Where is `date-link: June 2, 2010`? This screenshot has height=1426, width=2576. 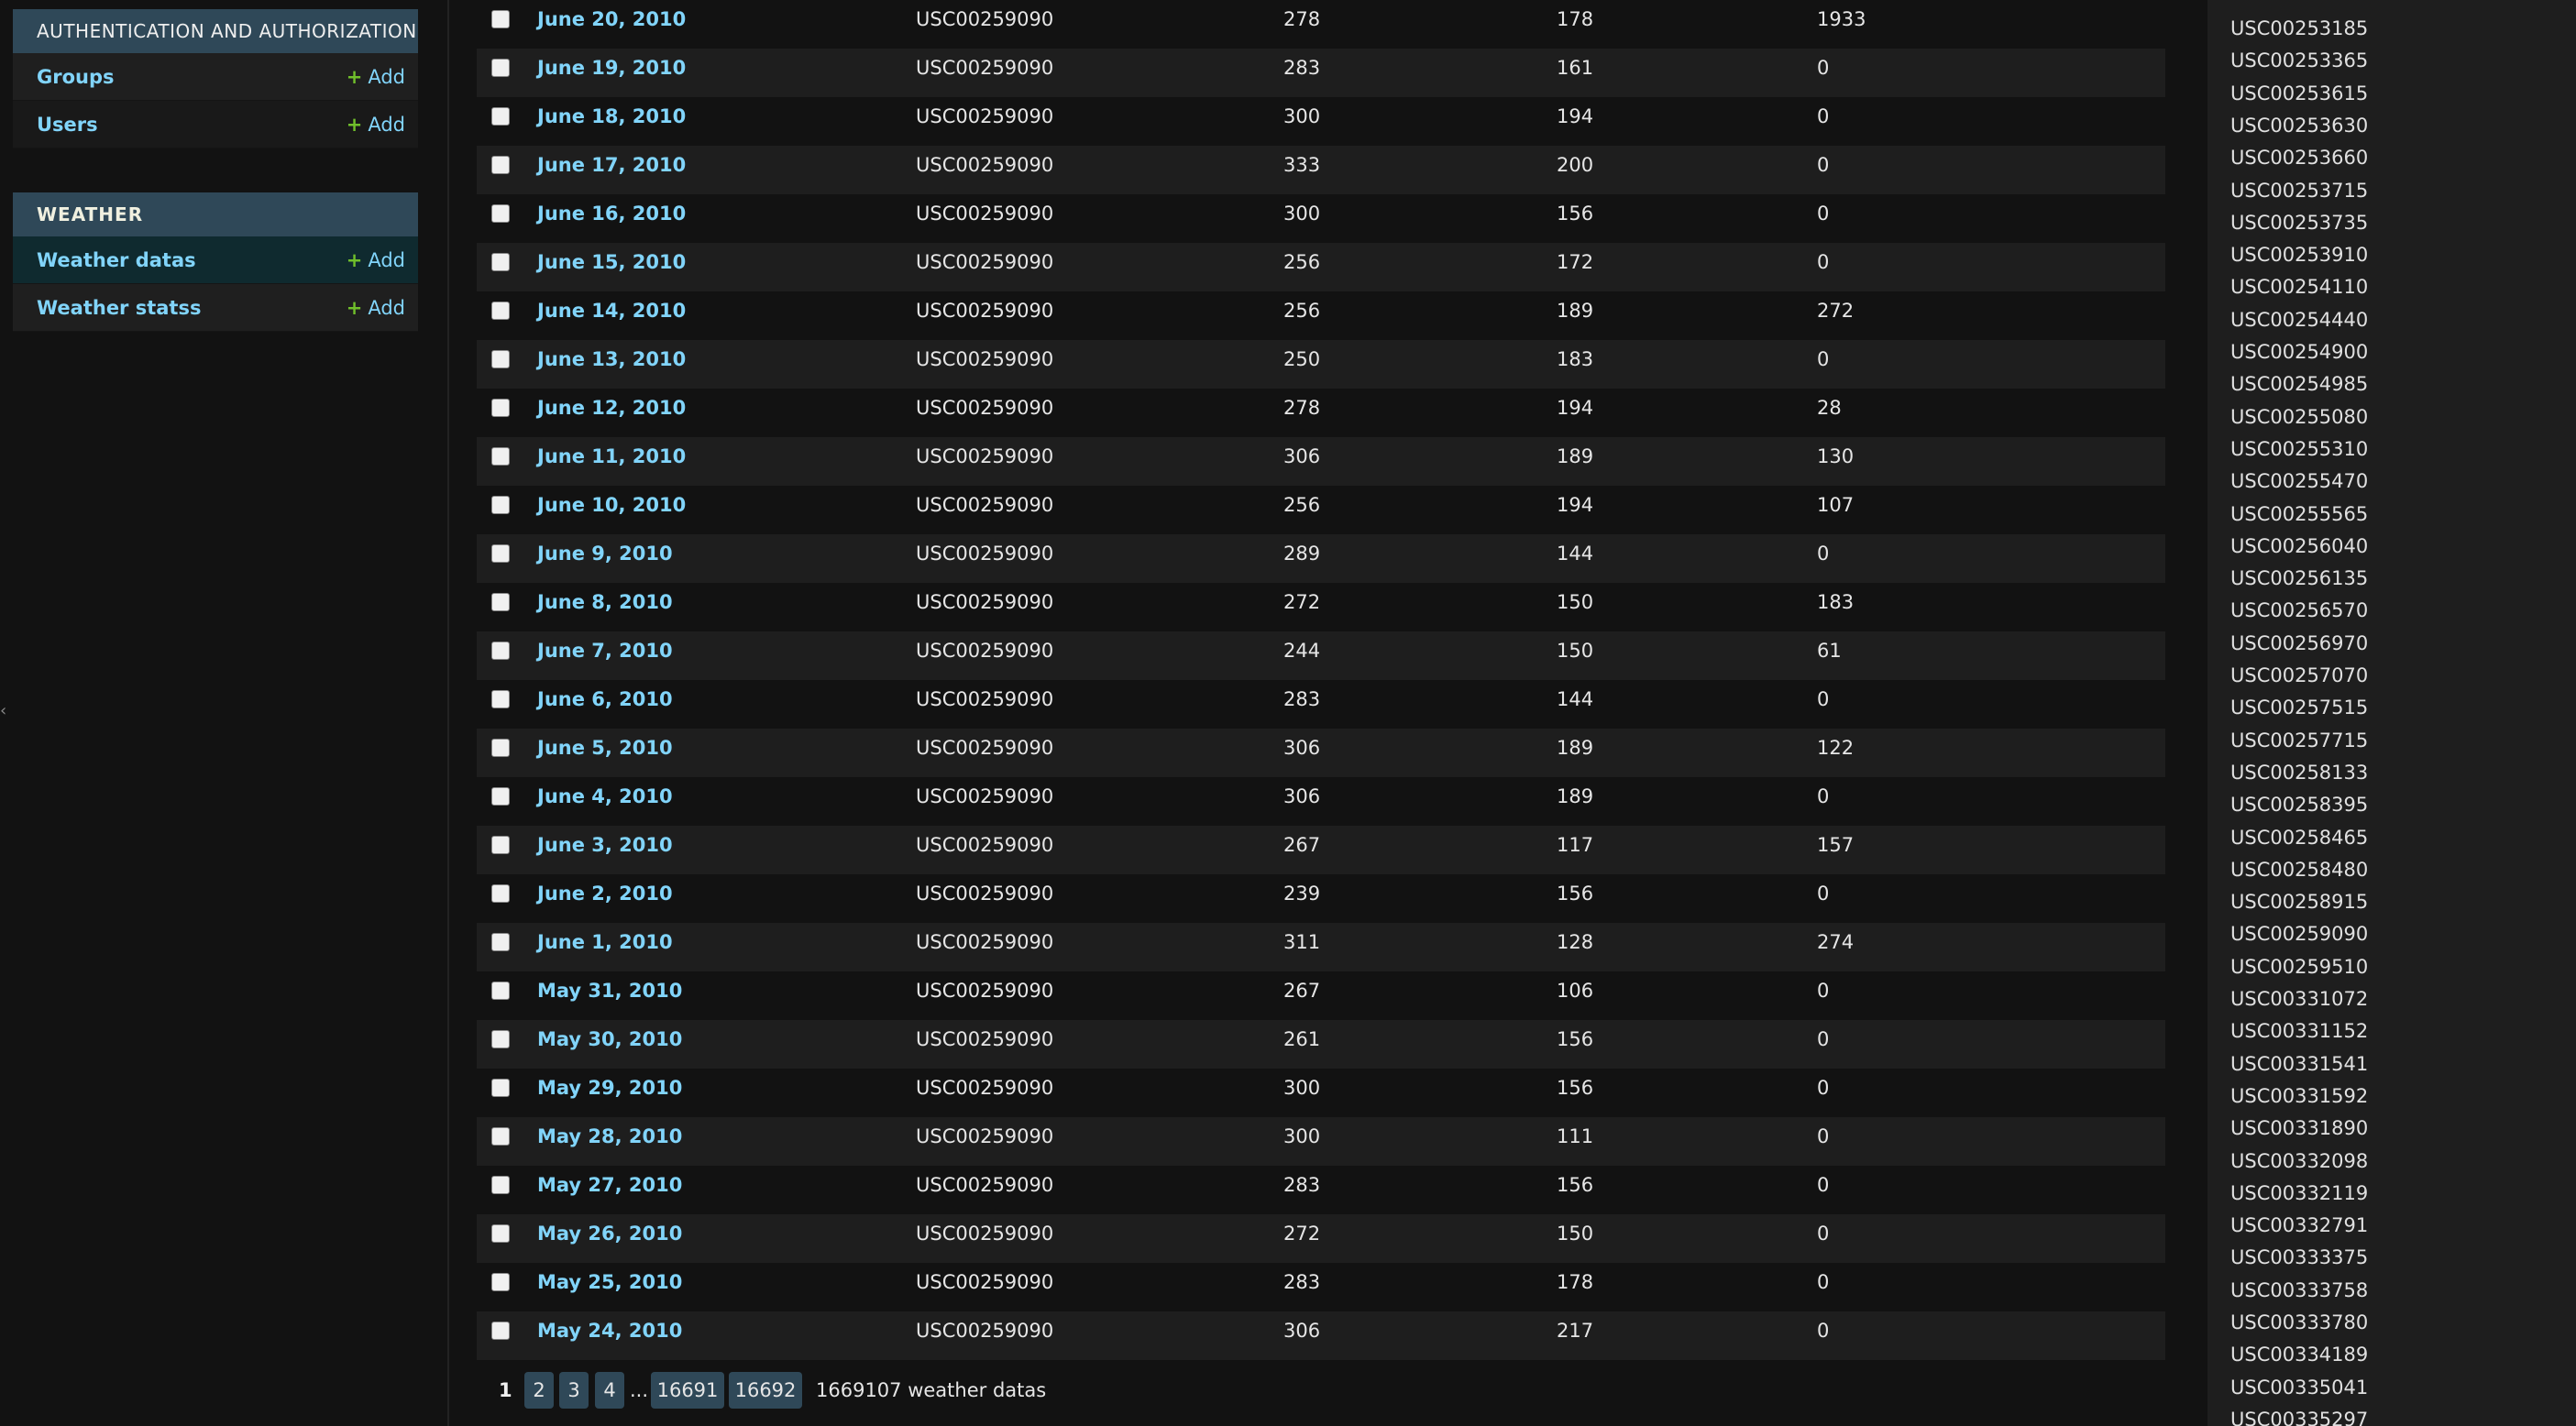
date-link: June 2, 2010 is located at coordinates (605, 893).